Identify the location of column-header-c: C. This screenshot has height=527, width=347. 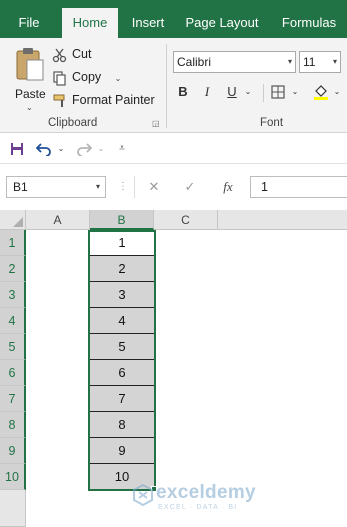
(186, 220).